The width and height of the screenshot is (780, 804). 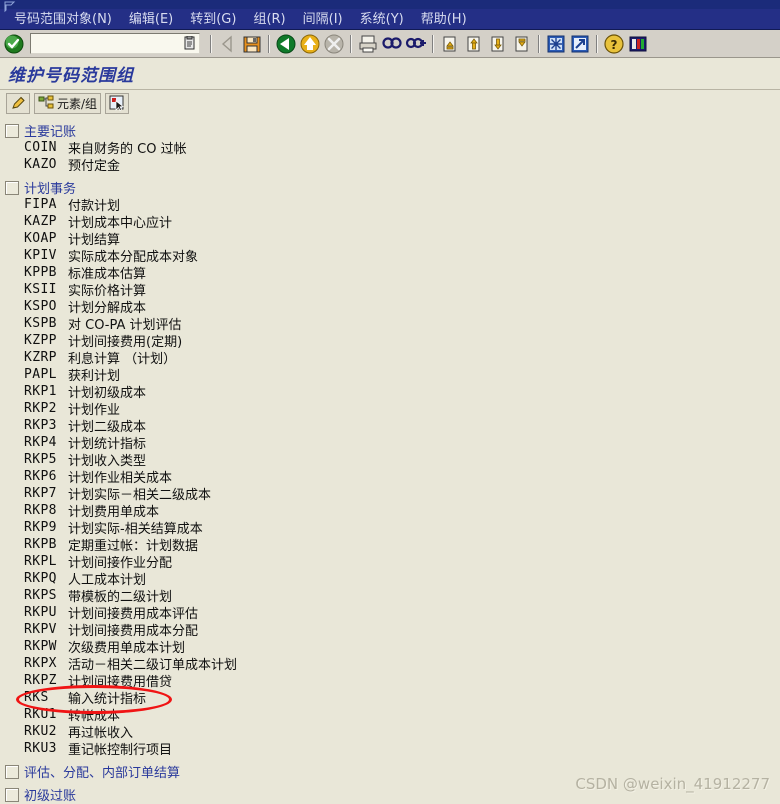 What do you see at coordinates (392, 222) in the screenshot?
I see `tree-item-kazp: KAZP 计划成本中心应计` at bounding box center [392, 222].